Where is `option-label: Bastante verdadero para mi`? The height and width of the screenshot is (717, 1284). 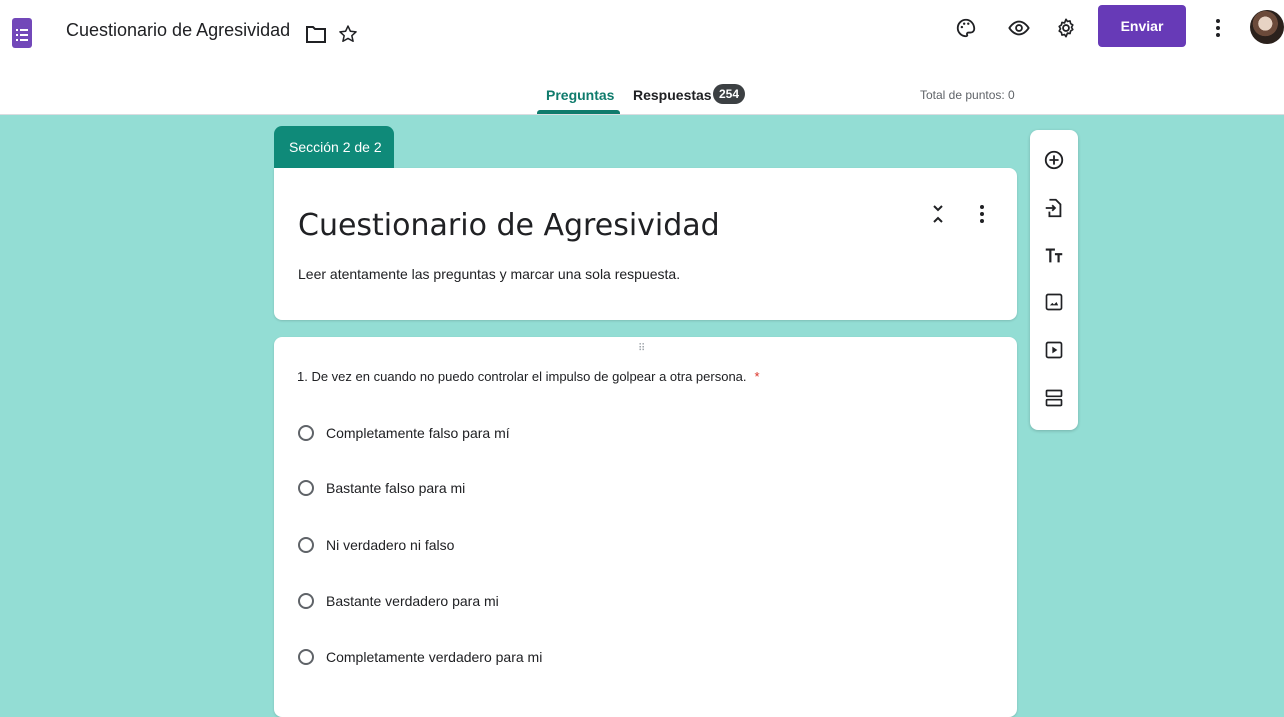
option-label: Bastante verdadero para mi is located at coordinates (412, 601).